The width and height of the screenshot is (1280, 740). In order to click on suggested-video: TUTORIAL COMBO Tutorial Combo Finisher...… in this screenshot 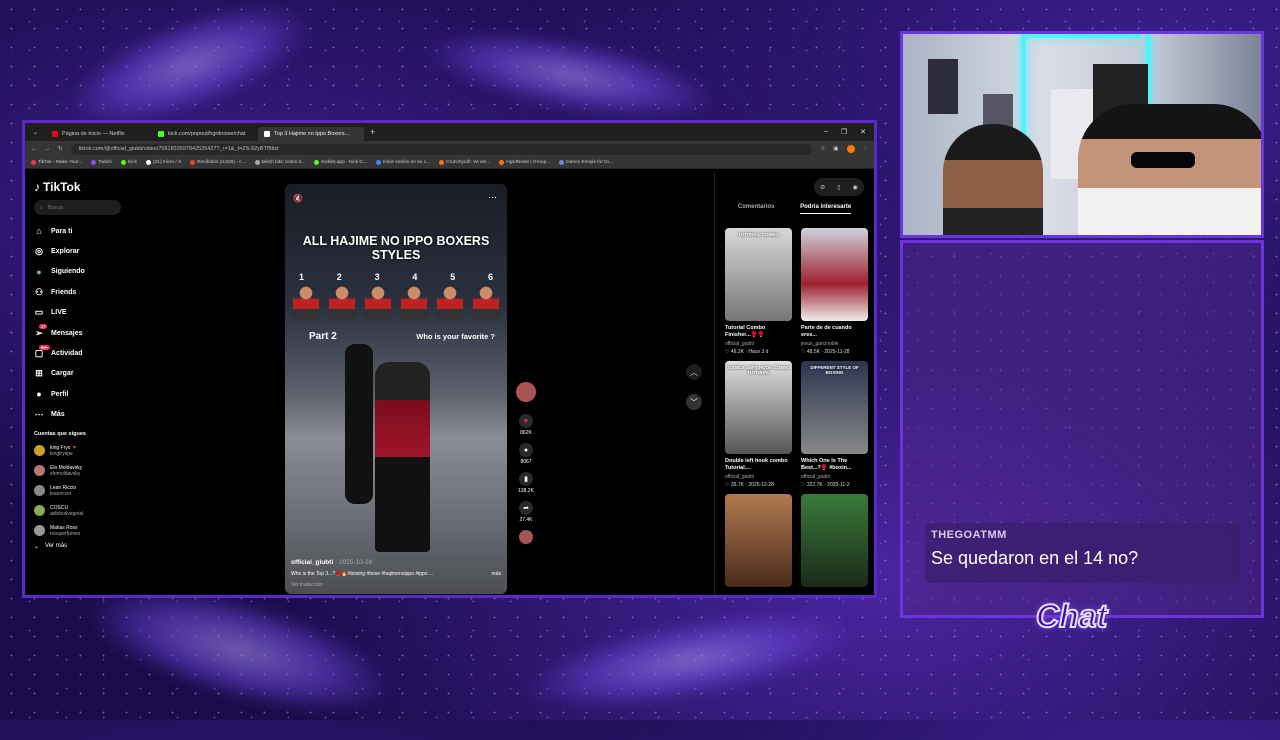, I will do `click(758, 291)`.